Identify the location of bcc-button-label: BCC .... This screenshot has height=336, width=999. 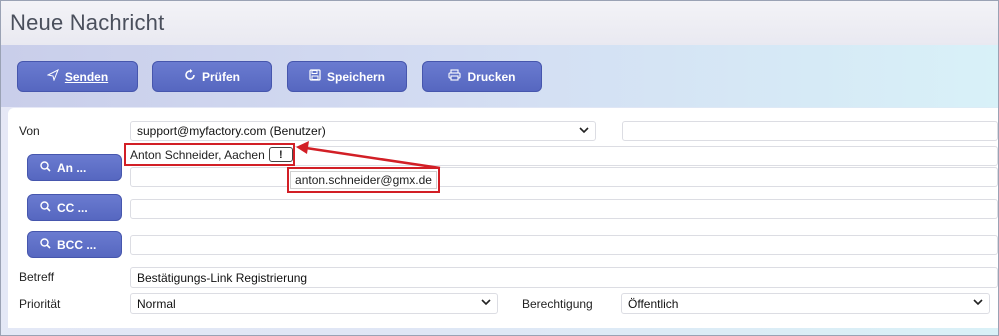
(77, 244).